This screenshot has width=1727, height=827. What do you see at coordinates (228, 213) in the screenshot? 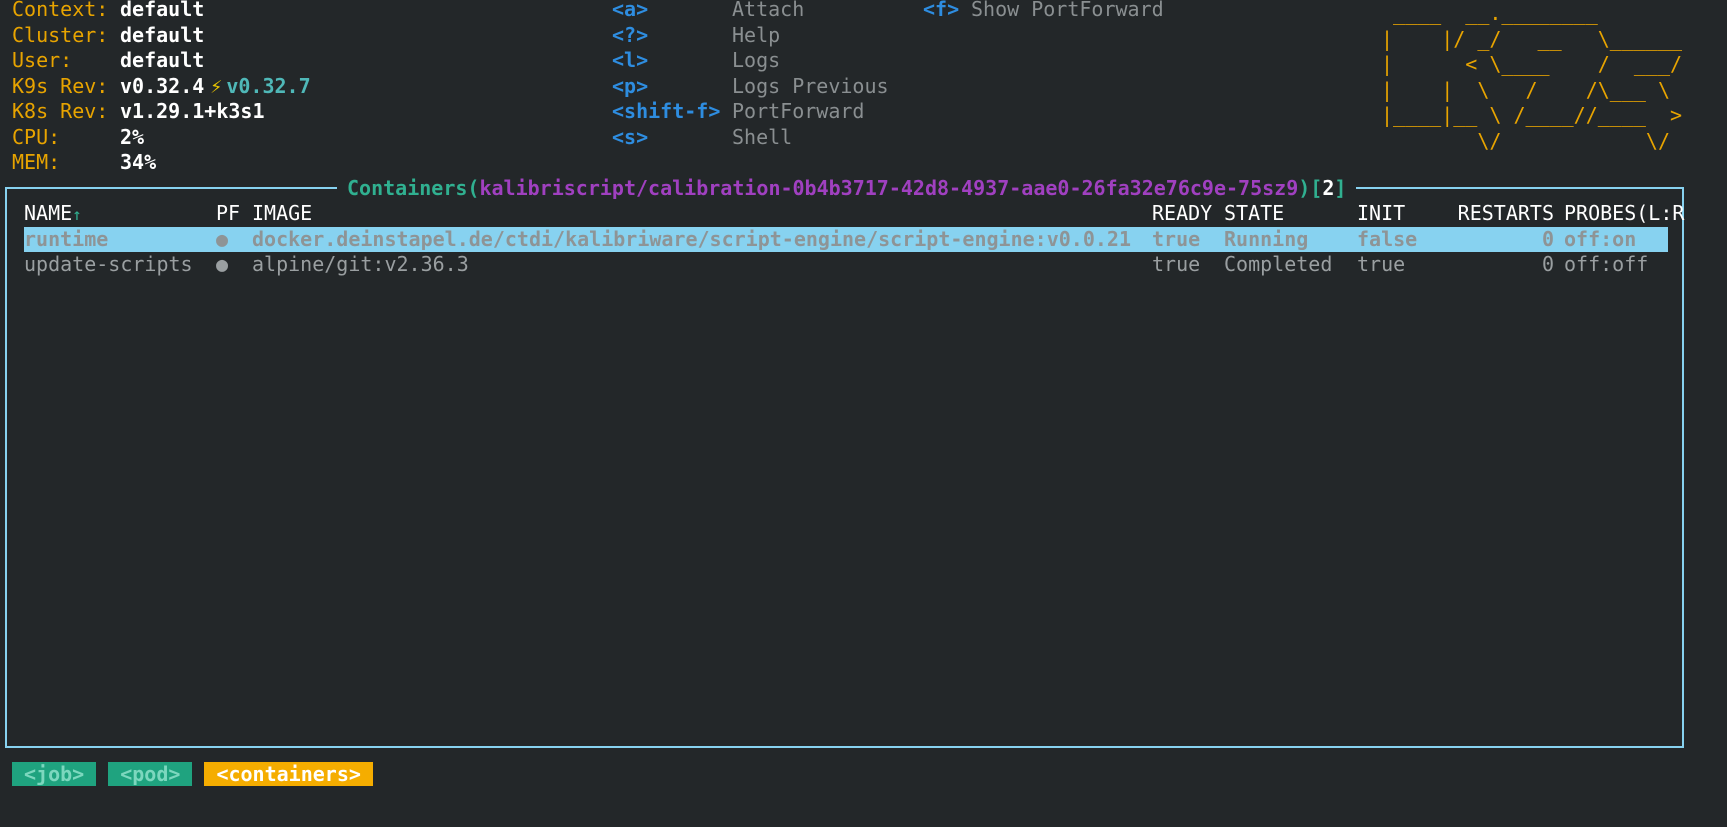
I see `column-header-pf: PF` at bounding box center [228, 213].